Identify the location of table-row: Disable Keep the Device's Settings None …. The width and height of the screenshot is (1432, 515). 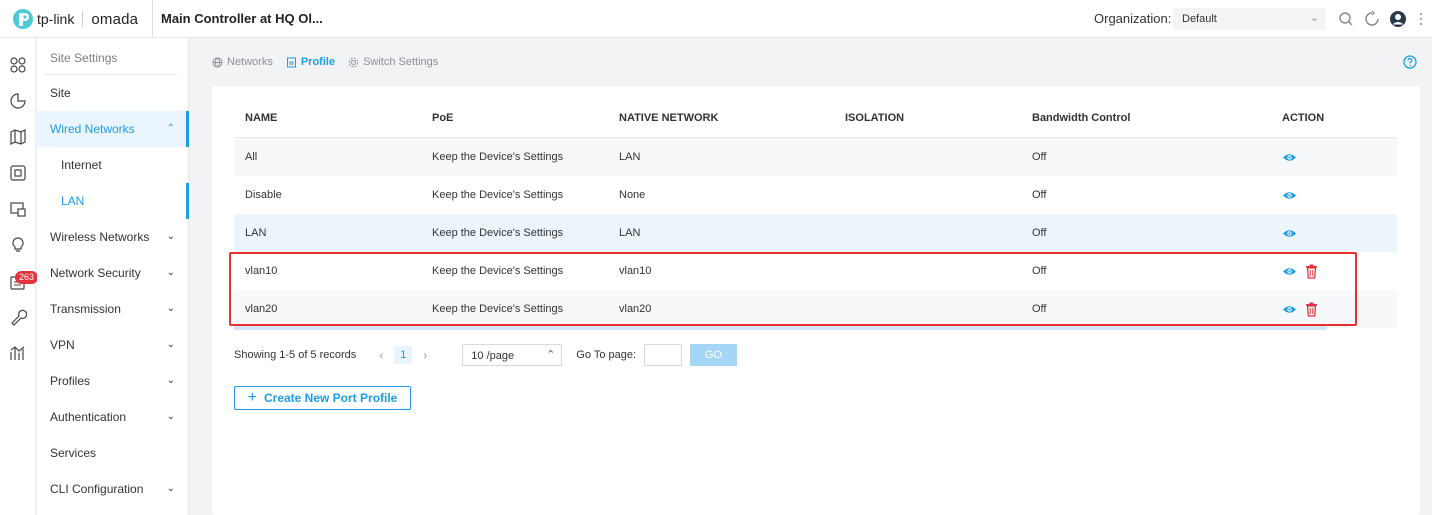
(815, 195).